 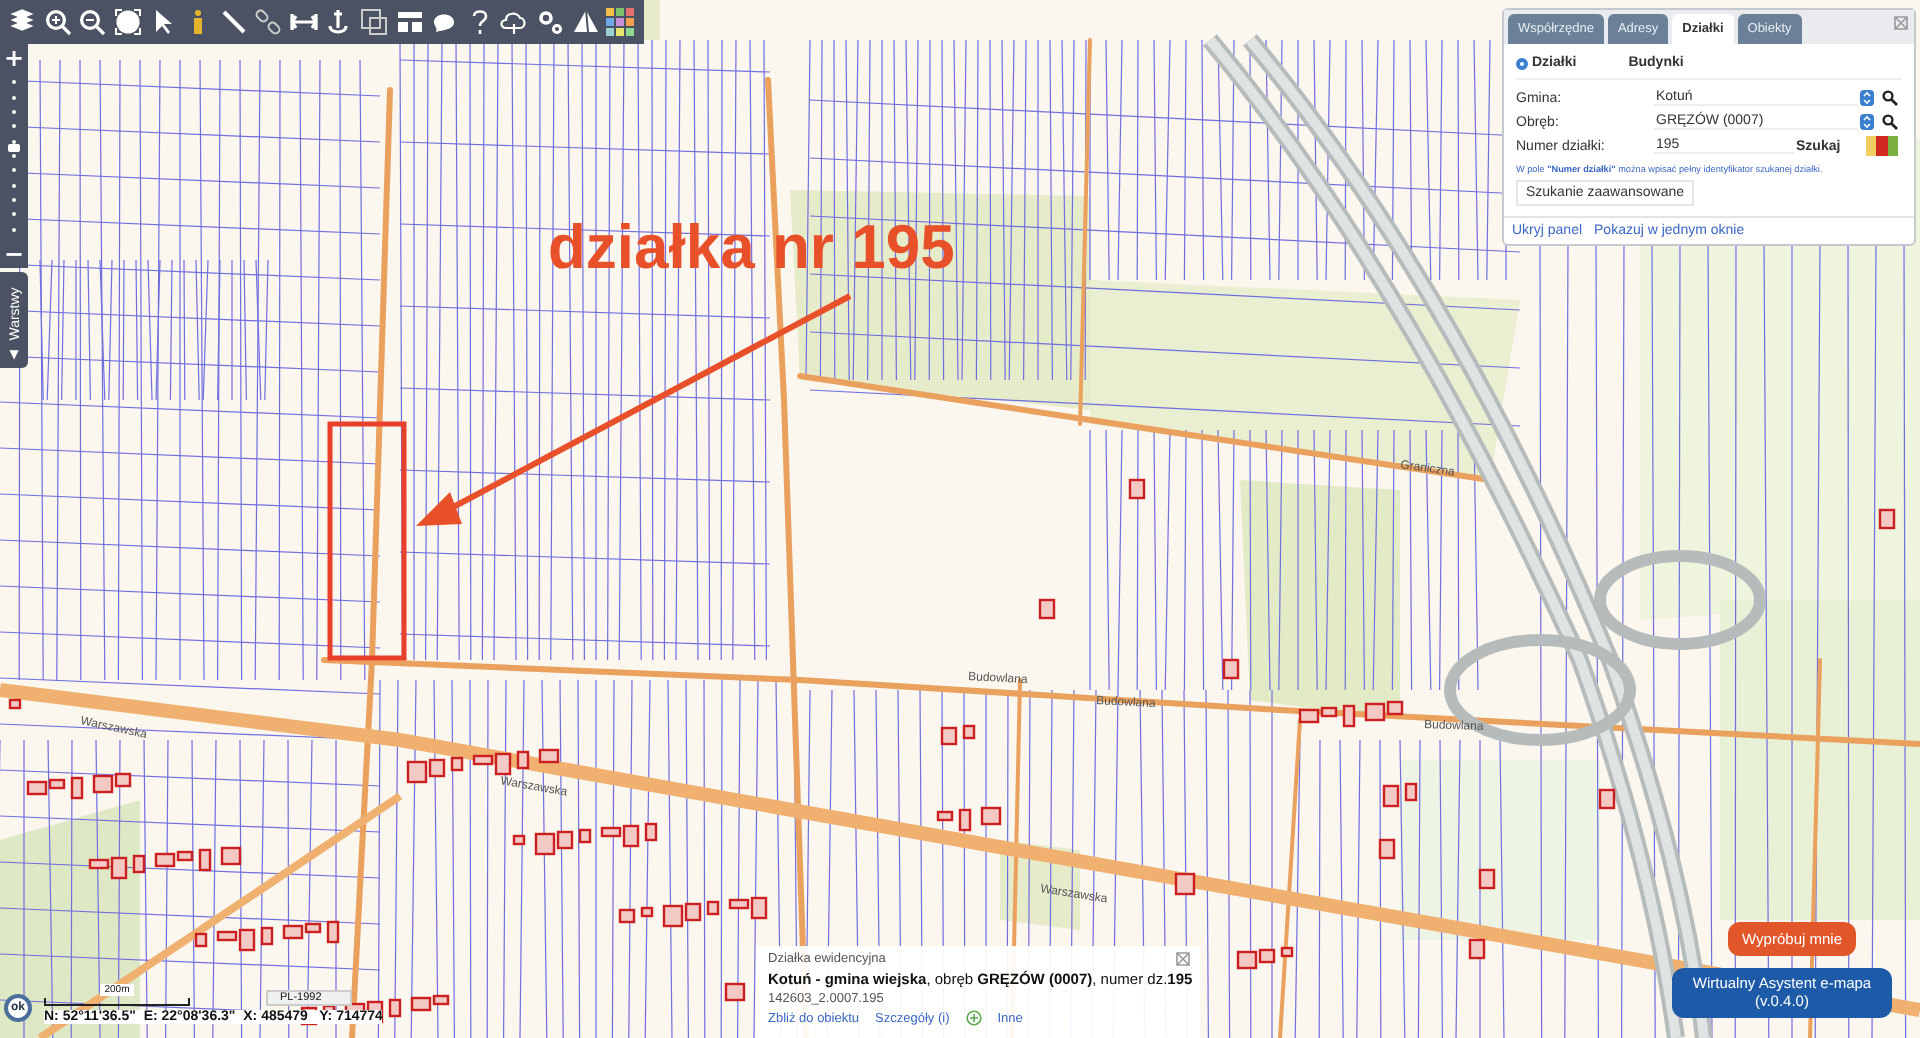 I want to click on layers-icon, so click(x=22, y=22).